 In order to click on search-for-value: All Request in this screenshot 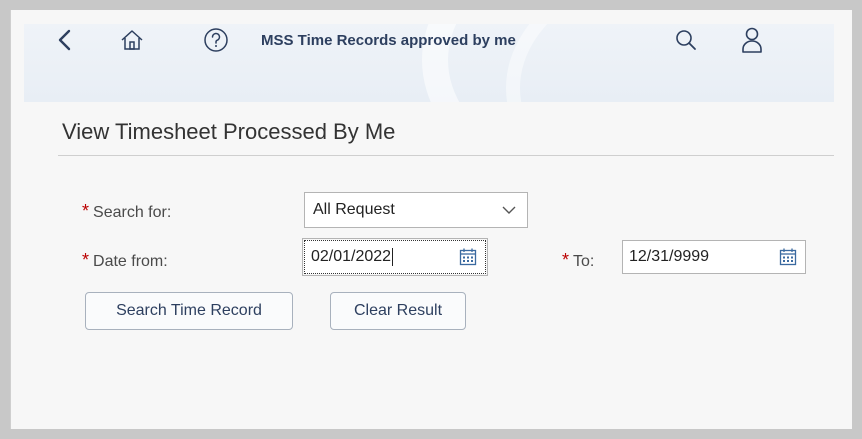, I will do `click(354, 209)`.